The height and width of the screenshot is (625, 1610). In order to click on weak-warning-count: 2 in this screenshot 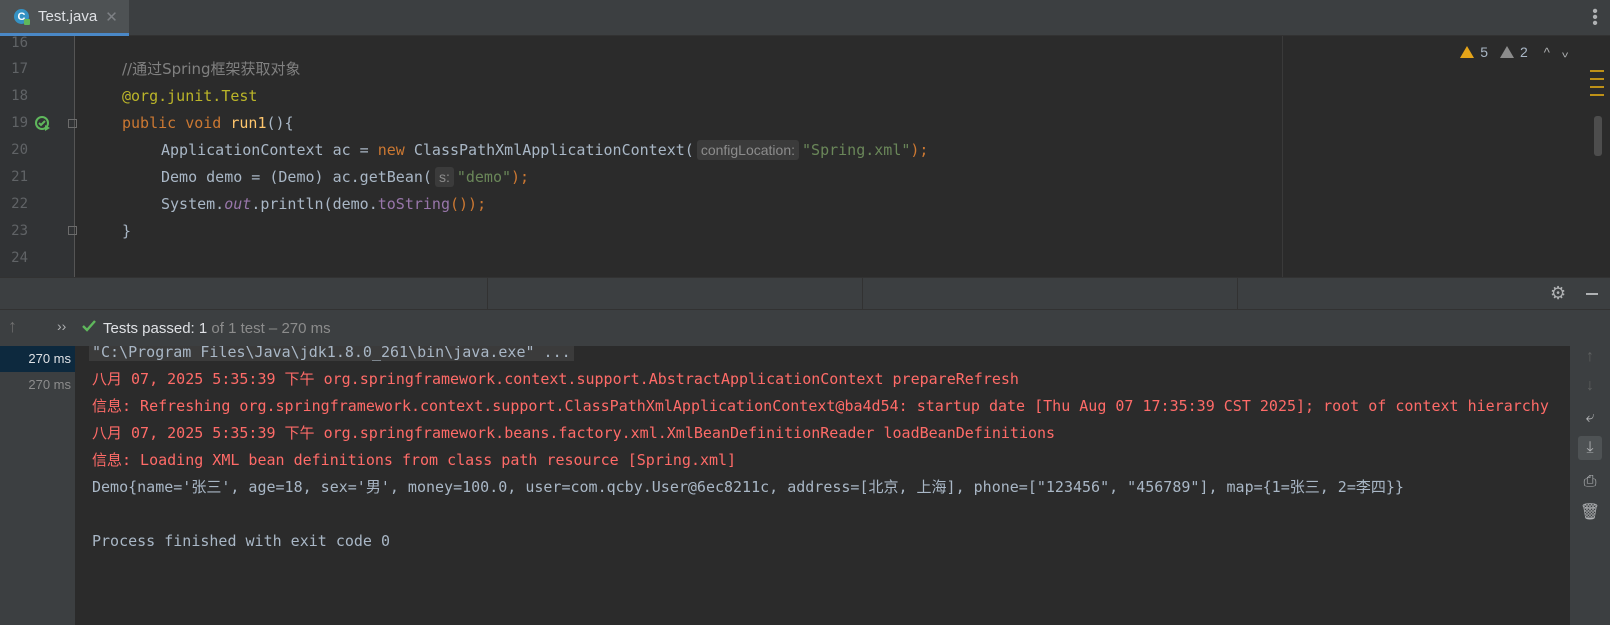, I will do `click(1523, 52)`.